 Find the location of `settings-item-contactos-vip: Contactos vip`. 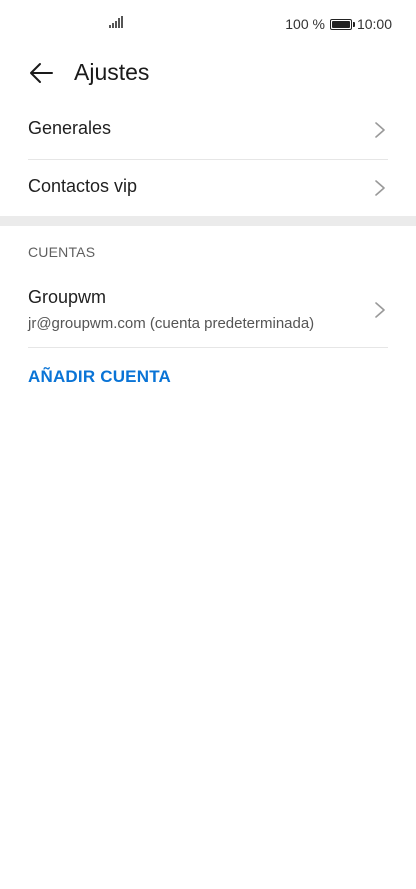

settings-item-contactos-vip: Contactos vip is located at coordinates (208, 190).